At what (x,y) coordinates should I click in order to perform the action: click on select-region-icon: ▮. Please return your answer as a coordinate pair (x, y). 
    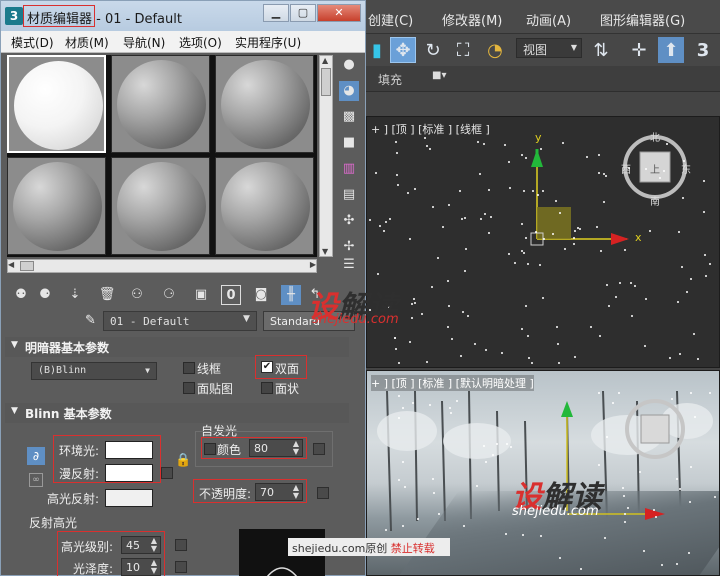
    Looking at the image, I should click on (377, 50).